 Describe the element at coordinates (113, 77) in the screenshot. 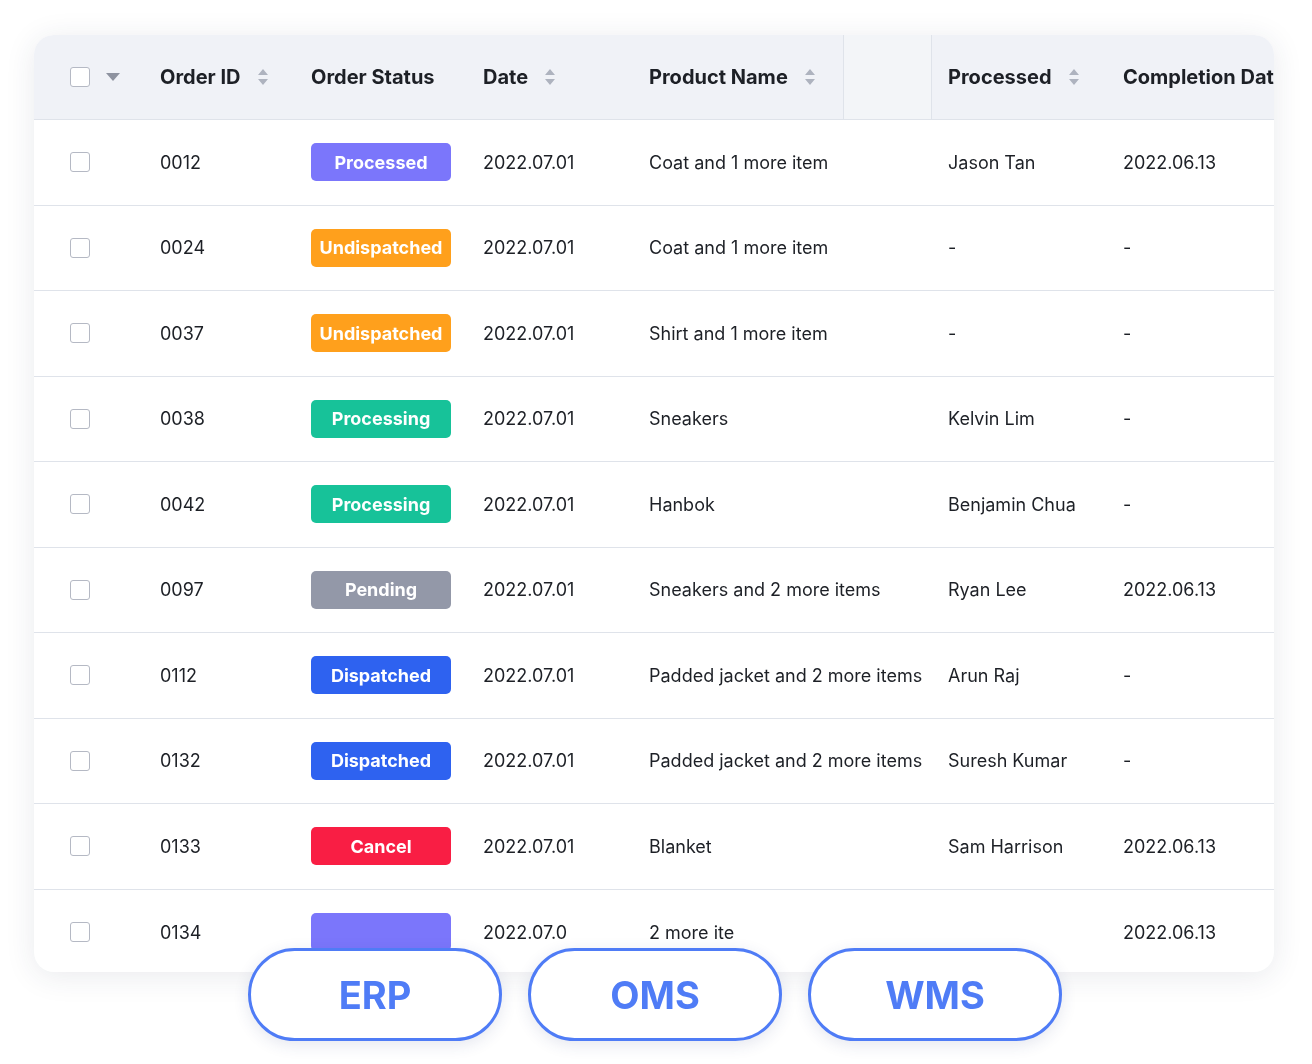

I see `dropdown-caret-icon` at that location.